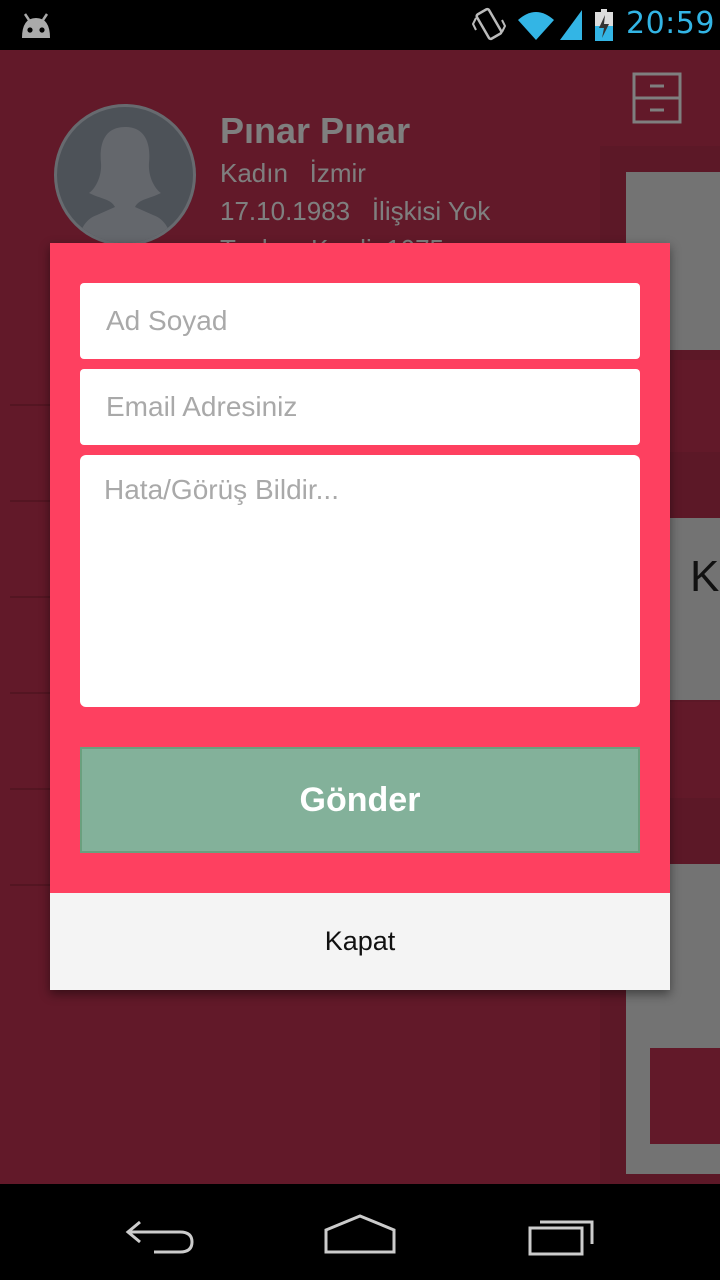 This screenshot has width=720, height=1280. What do you see at coordinates (670, 23) in the screenshot?
I see `clock: 20:59` at bounding box center [670, 23].